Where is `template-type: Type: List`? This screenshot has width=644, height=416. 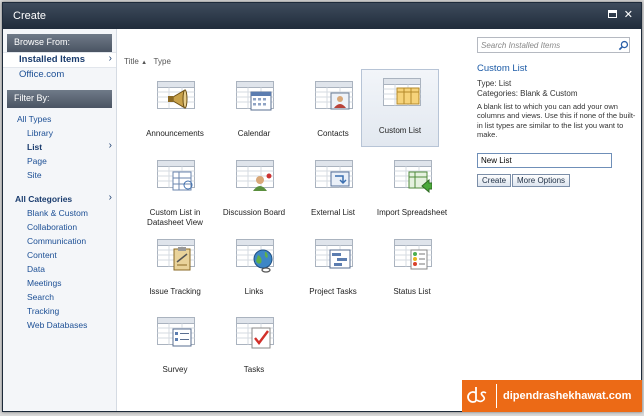 template-type: Type: List is located at coordinates (494, 83).